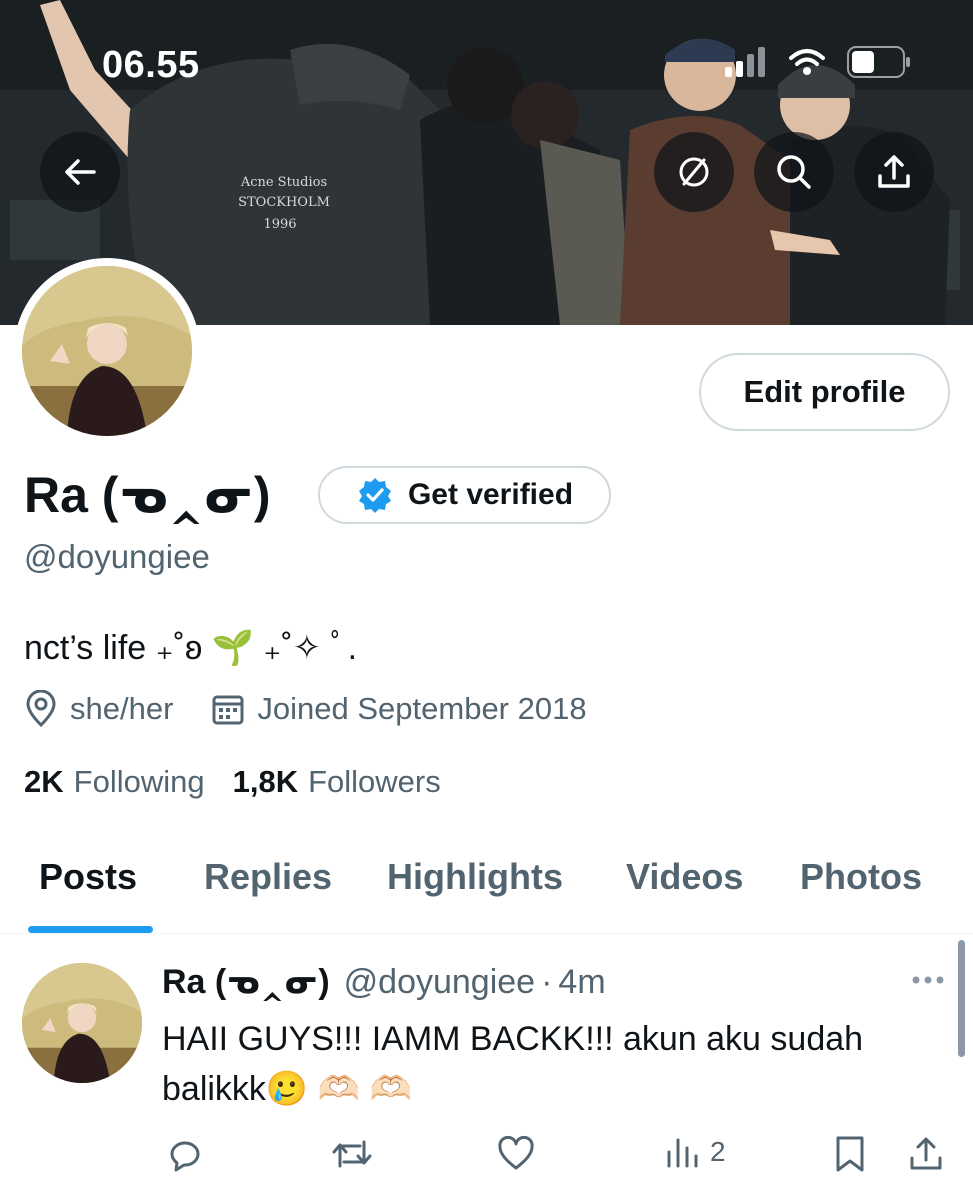 Image resolution: width=973 pixels, height=1200 pixels. Describe the element at coordinates (486, 1159) in the screenshot. I see `post-actions: 2` at that location.